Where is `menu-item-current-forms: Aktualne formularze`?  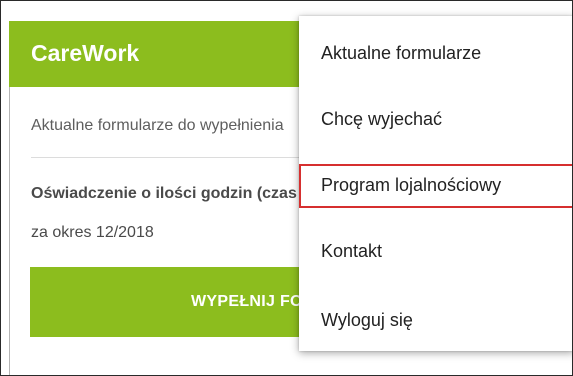
menu-item-current-forms: Aktualne formularze is located at coordinates (435, 54).